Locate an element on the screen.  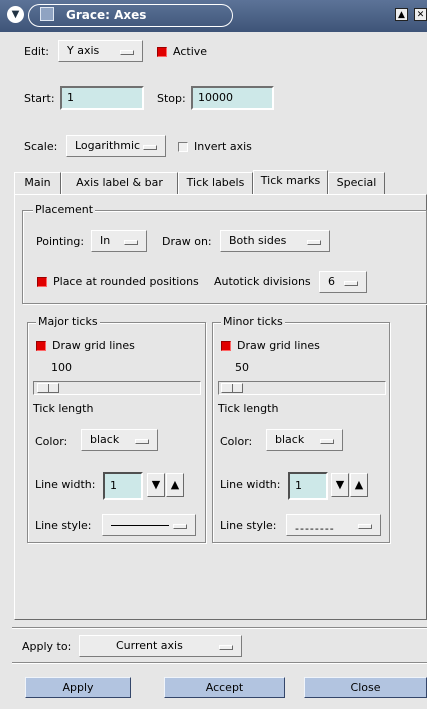
stop-input: 10000 is located at coordinates (232, 98).